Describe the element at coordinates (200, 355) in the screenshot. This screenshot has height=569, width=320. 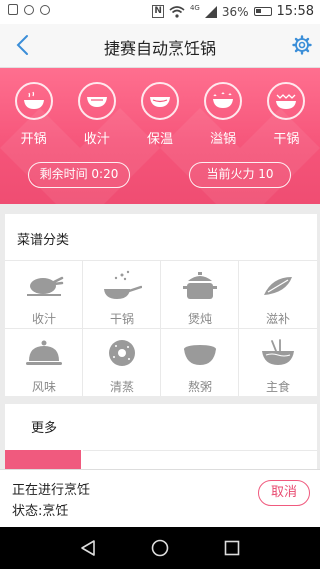
I see `porridge-bowl-icon` at that location.